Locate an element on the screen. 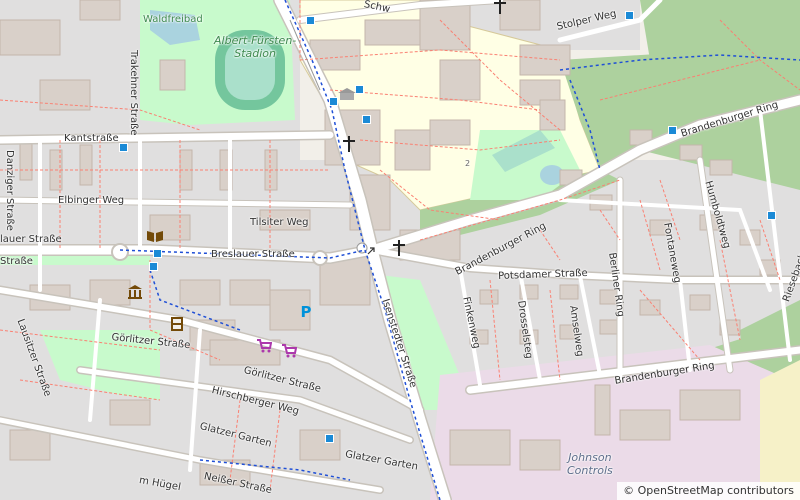 The width and height of the screenshot is (800, 500). parking-letter: P is located at coordinates (306, 312).